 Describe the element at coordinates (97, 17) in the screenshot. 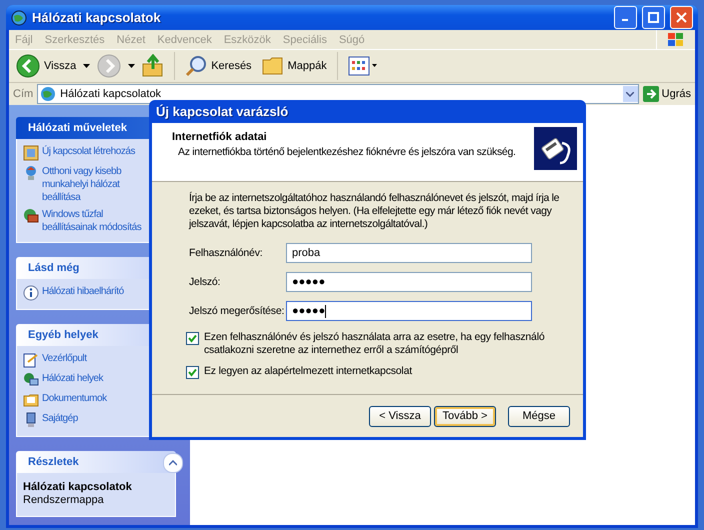

I see `window-title: Hálózati kapcsolatok` at that location.